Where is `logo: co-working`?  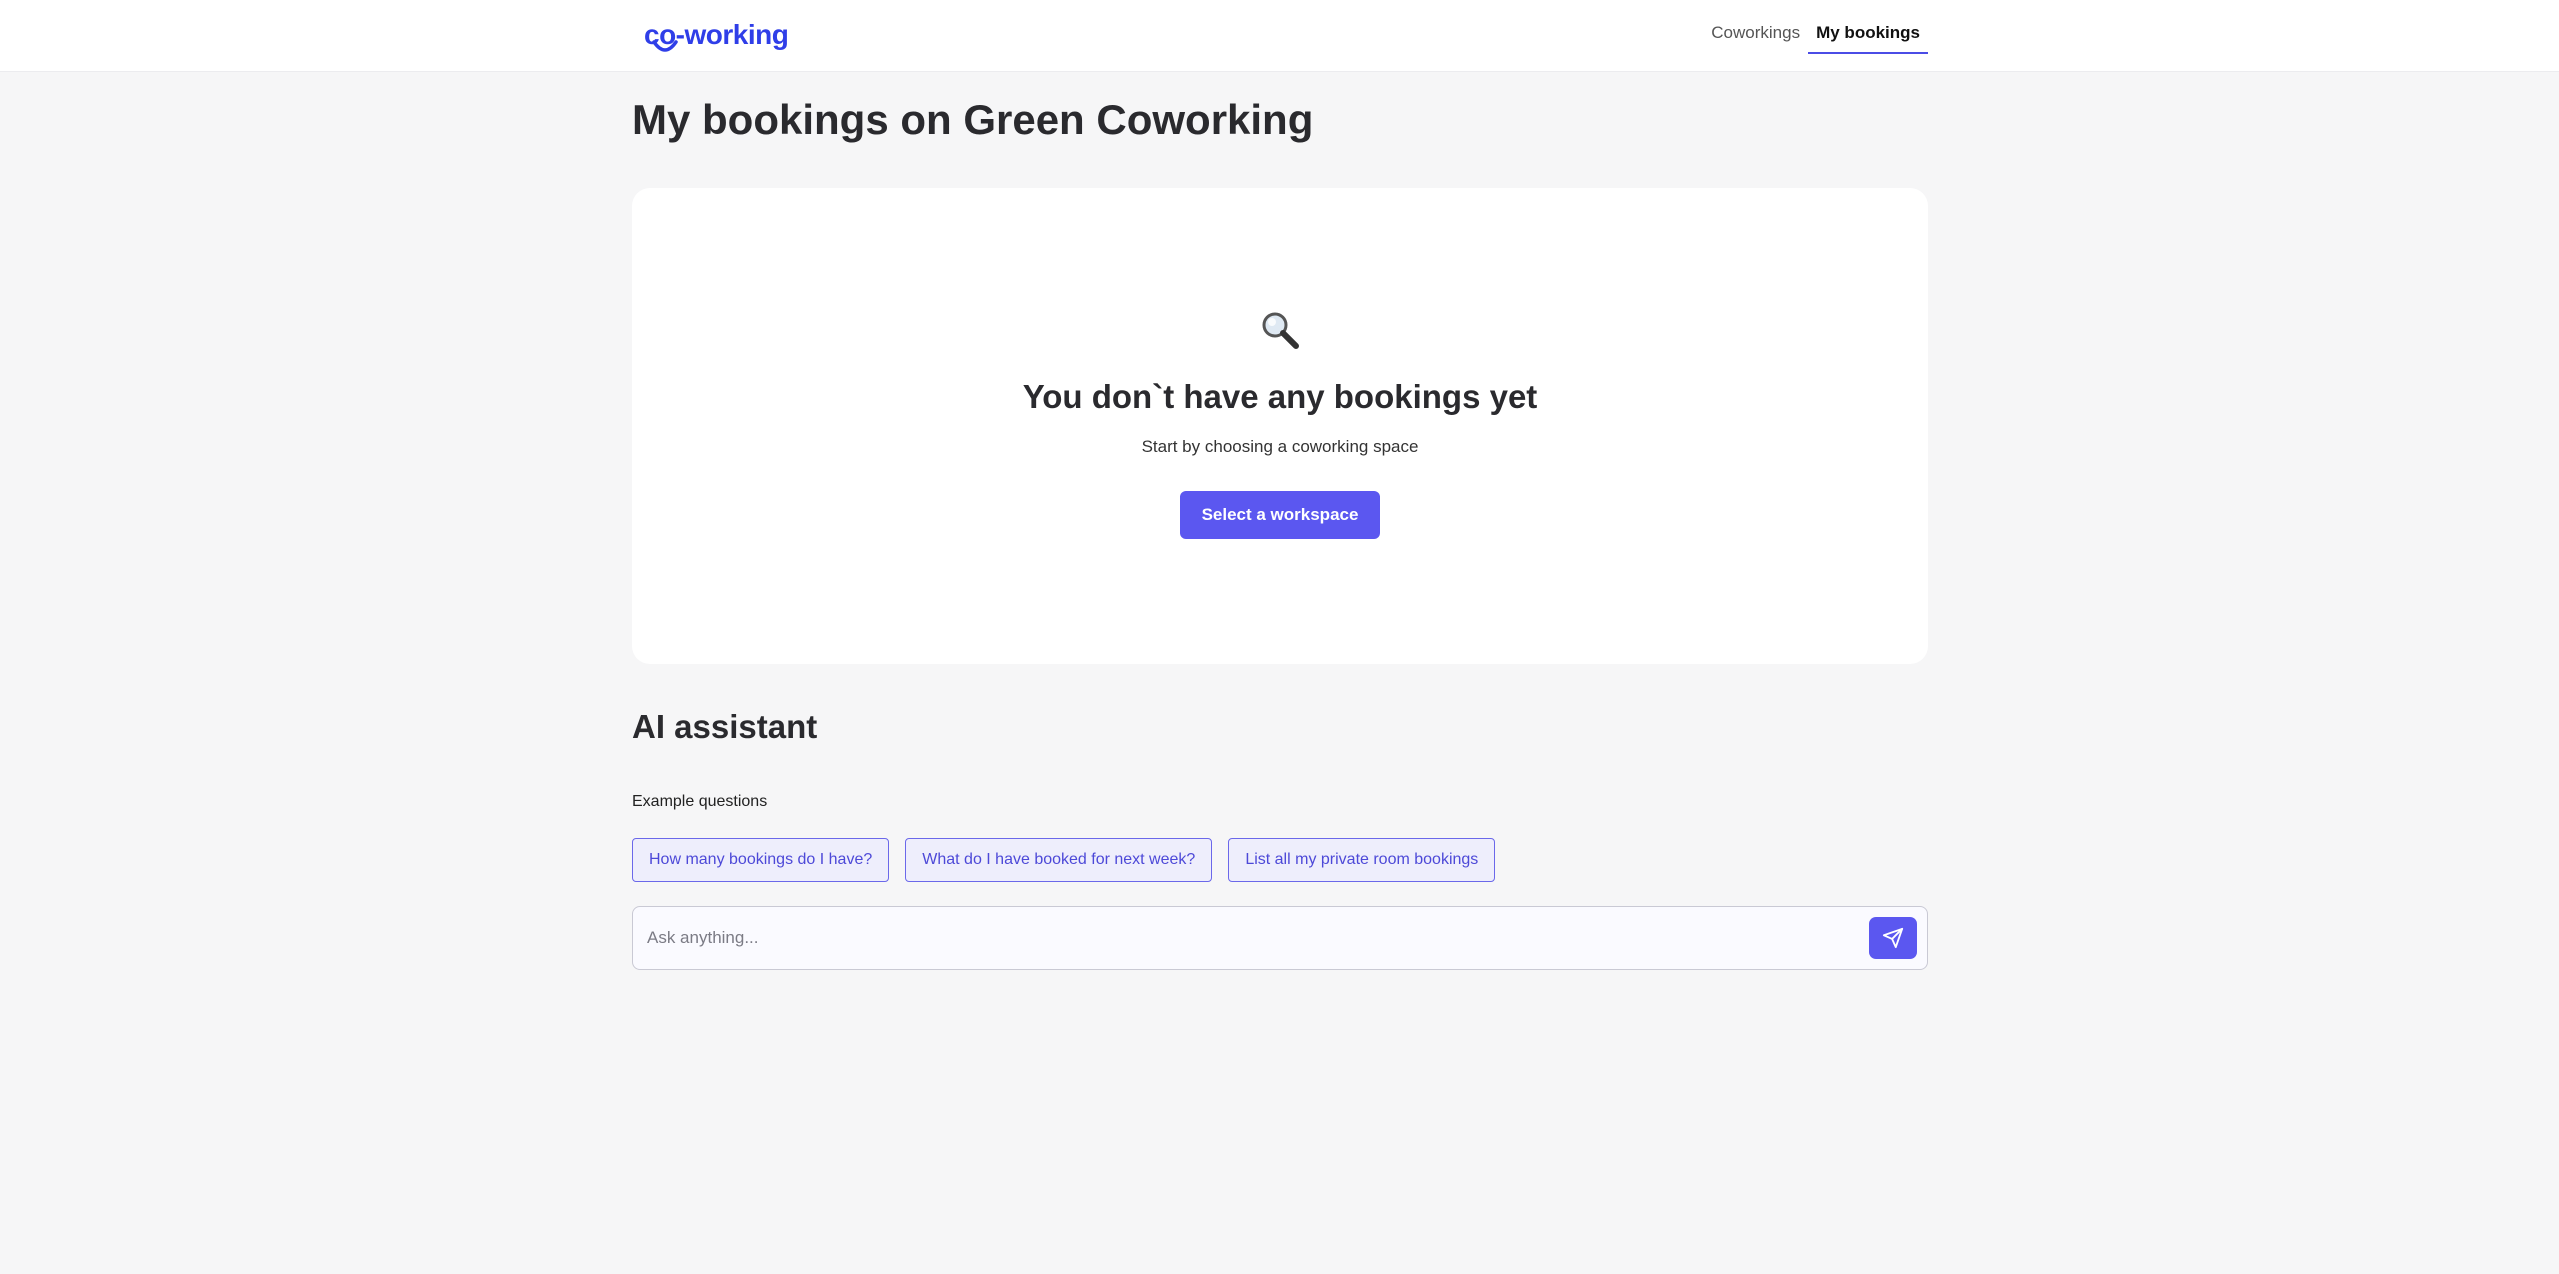 logo: co-working is located at coordinates (716, 39).